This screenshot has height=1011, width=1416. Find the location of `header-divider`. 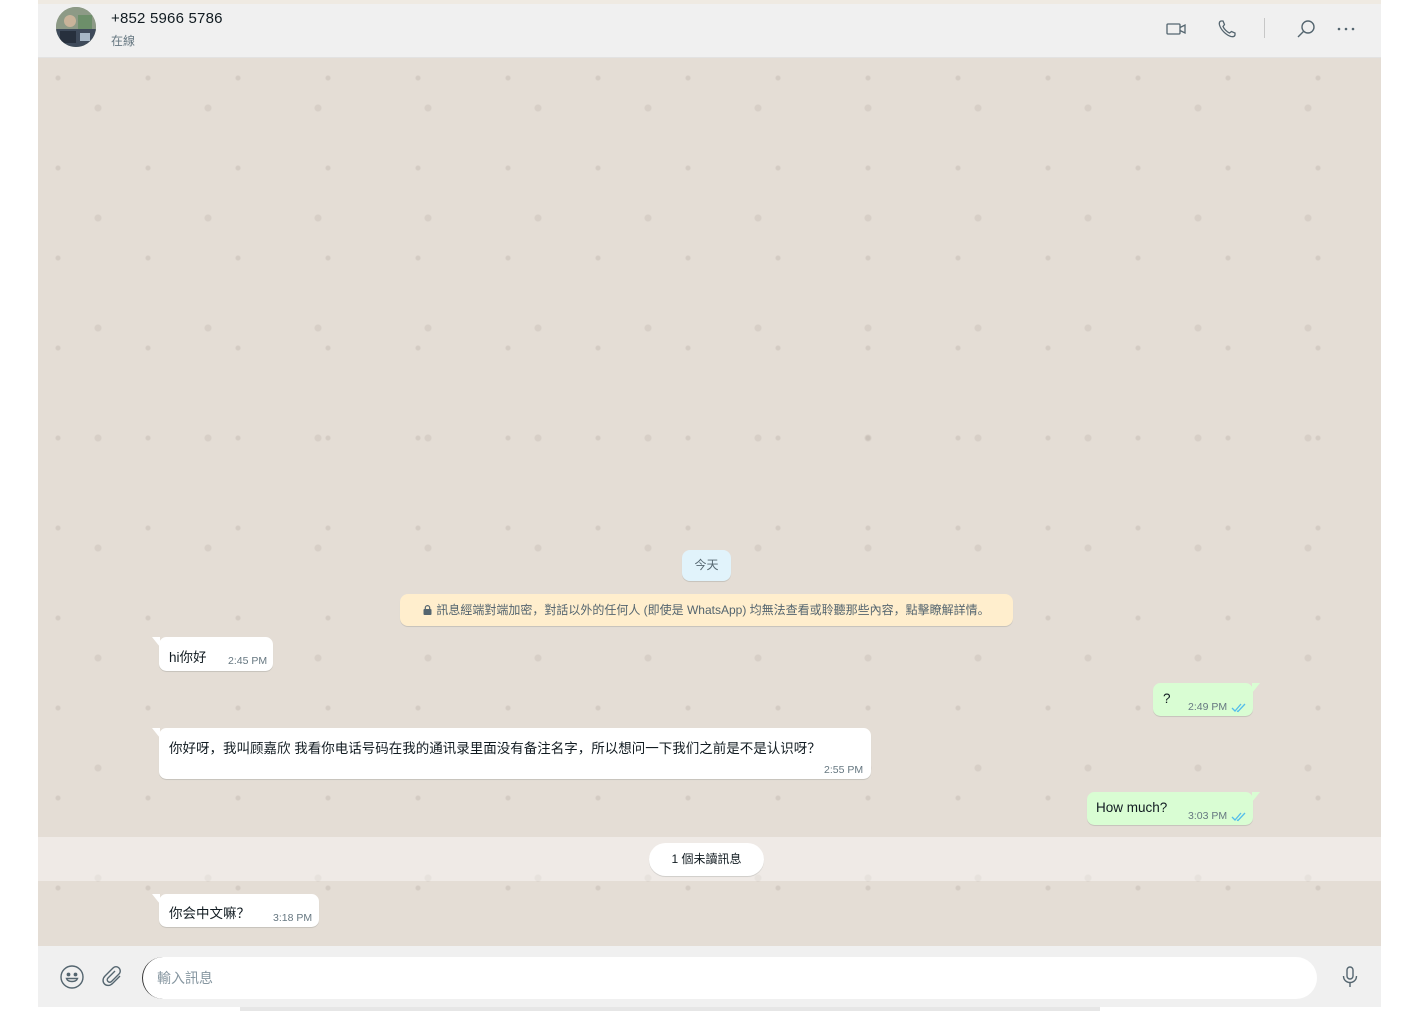

header-divider is located at coordinates (1264, 28).